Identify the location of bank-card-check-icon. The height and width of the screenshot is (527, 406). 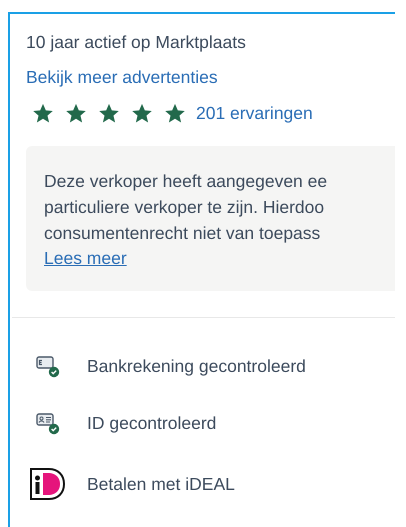
(48, 366).